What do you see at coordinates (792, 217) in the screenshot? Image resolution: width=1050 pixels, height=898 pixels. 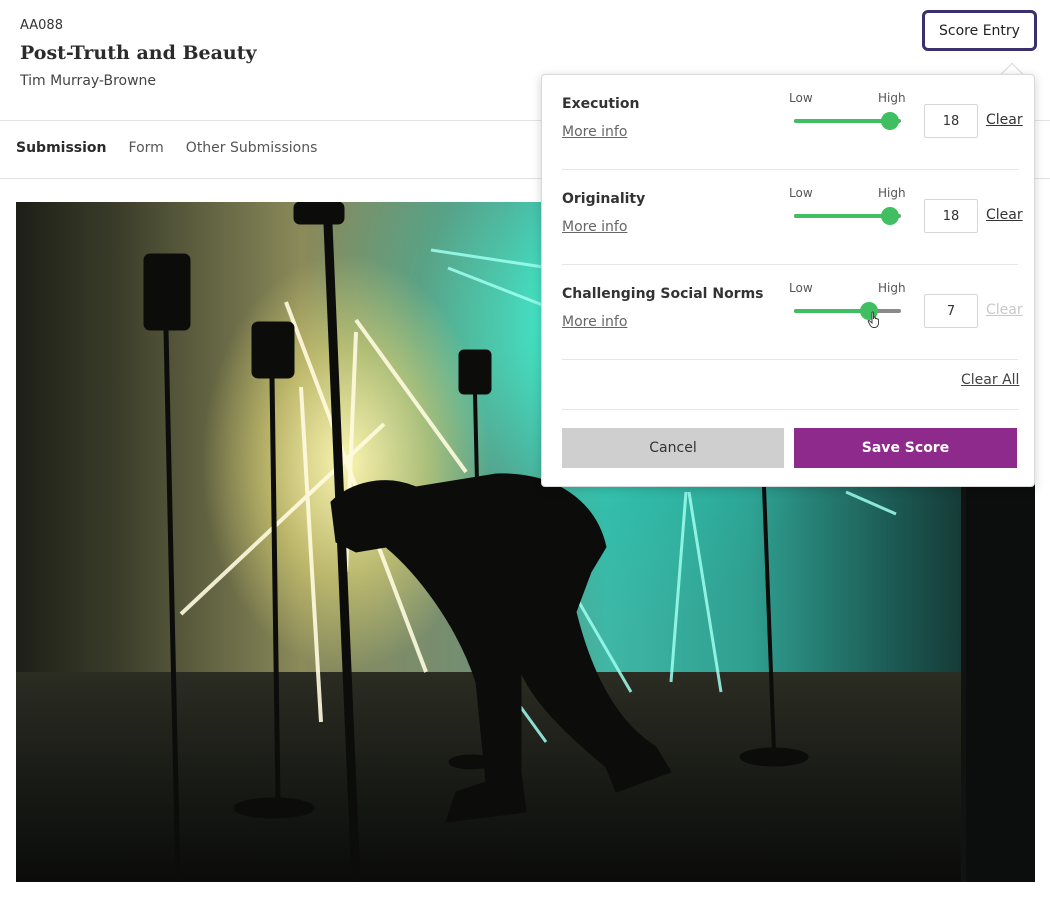 I see `criterion-originality: Originality More info Low High Clear` at bounding box center [792, 217].